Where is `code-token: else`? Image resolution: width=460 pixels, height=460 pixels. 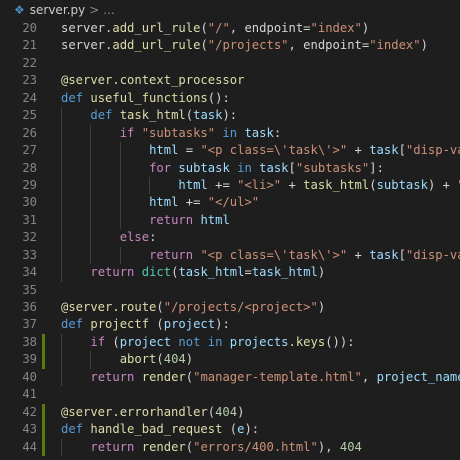
code-token: else is located at coordinates (134, 237).